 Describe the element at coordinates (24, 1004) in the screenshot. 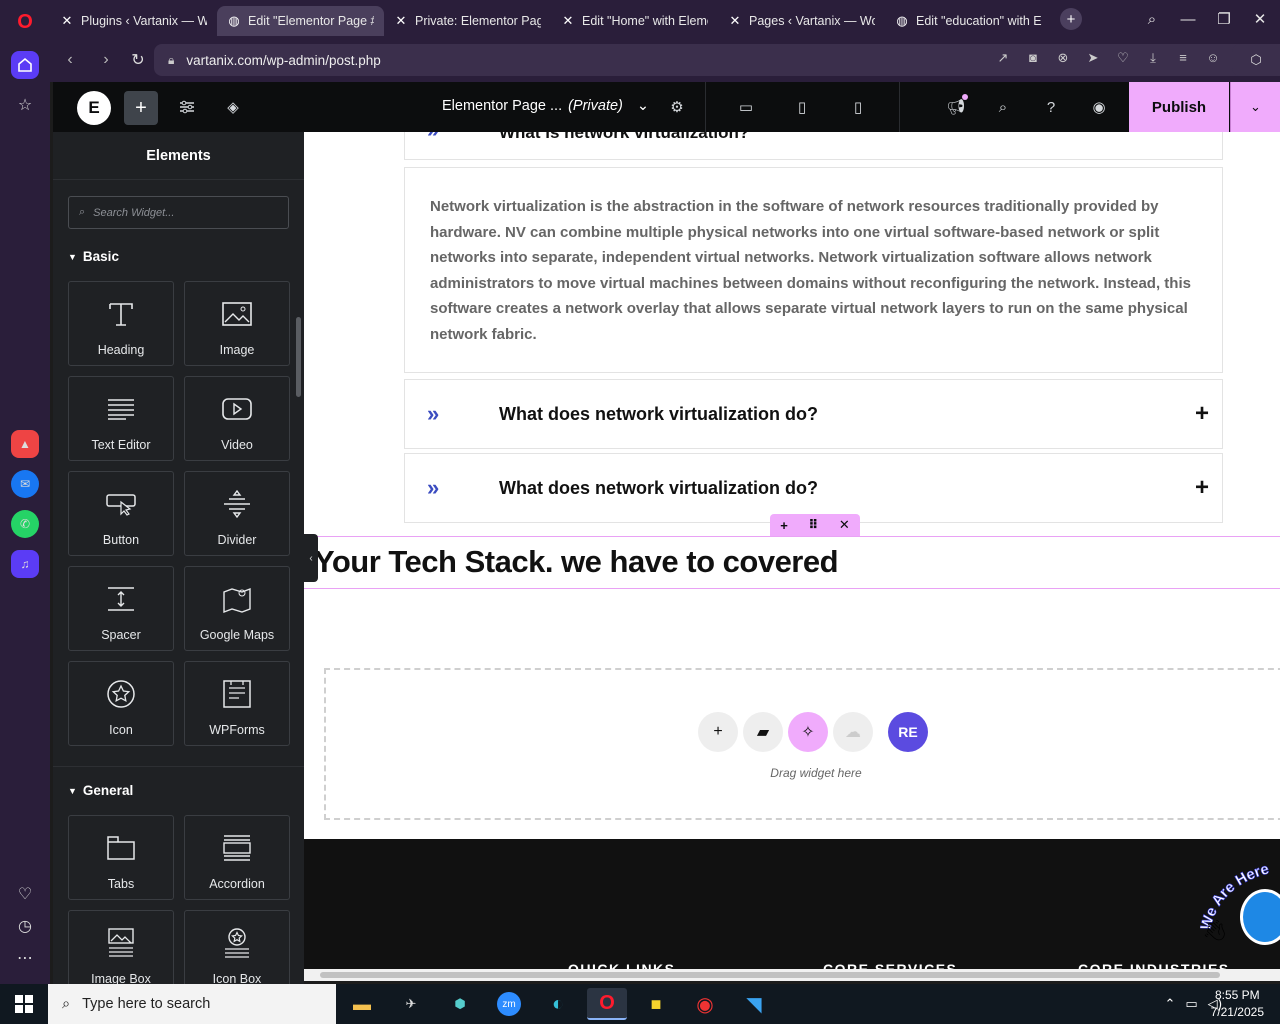

I see `windows-start-icon` at that location.